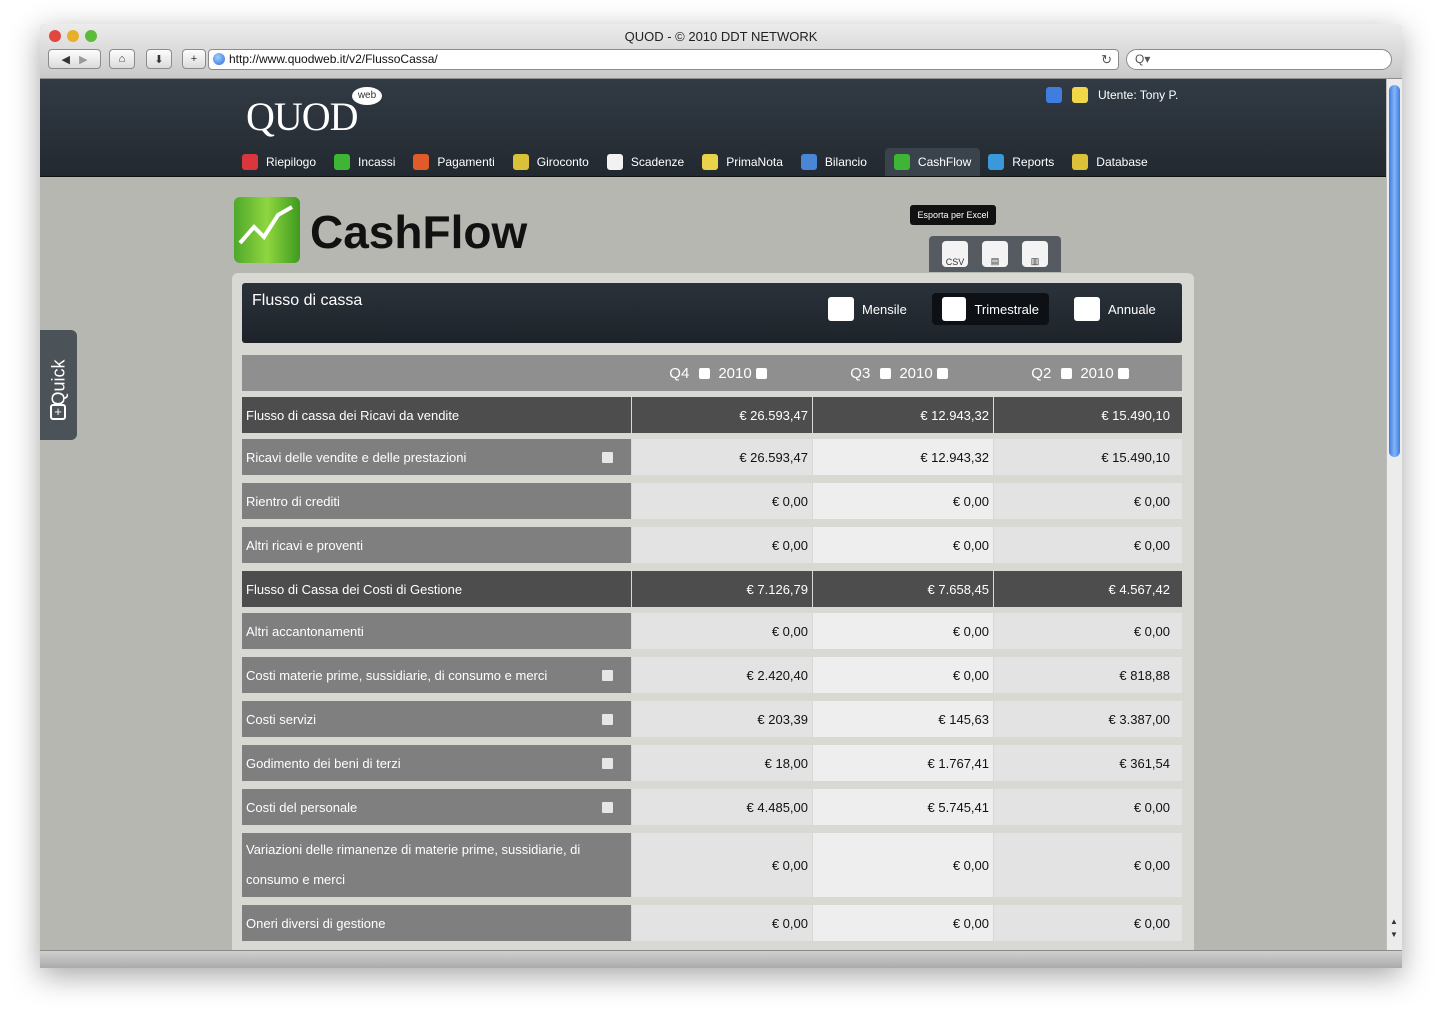  Describe the element at coordinates (1035, 254) in the screenshot. I see `export-pdf-button: ▥` at that location.